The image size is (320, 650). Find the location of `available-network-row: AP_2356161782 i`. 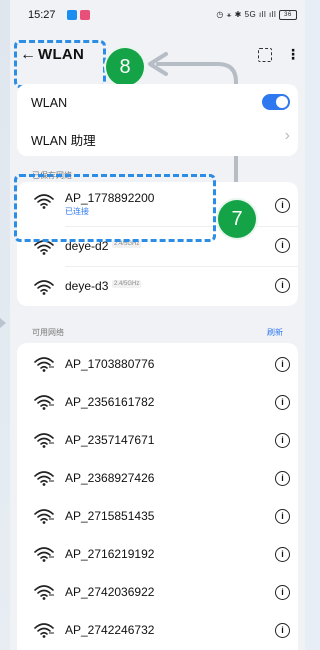

available-network-row: AP_2356161782 i is located at coordinates (157, 402).